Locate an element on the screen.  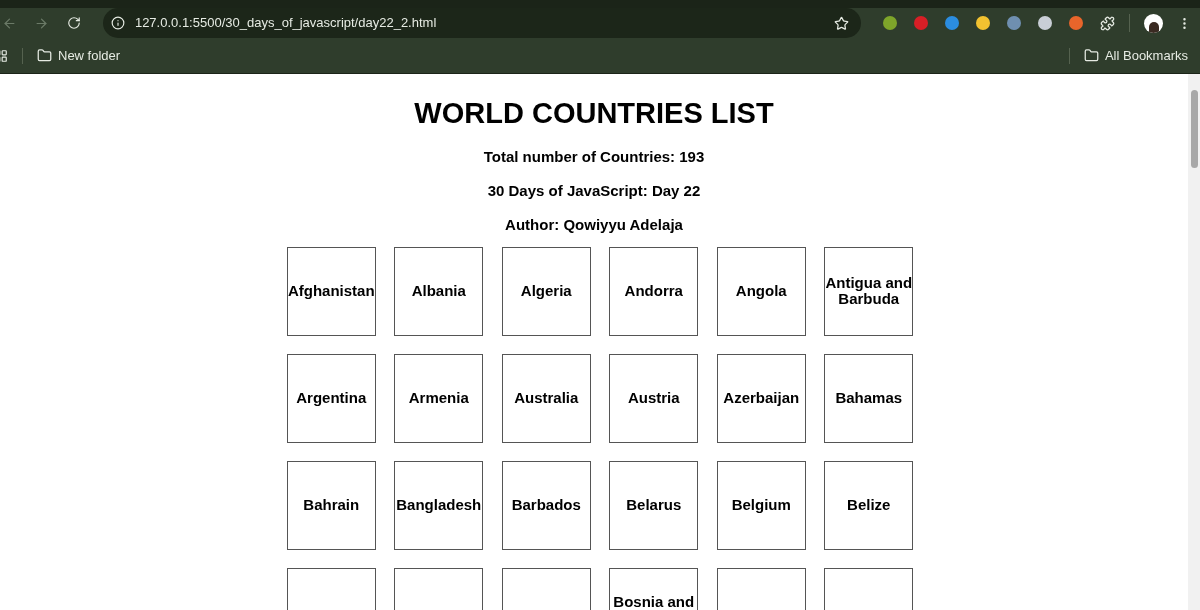
country-name: Bahrain is located at coordinates (331, 505).